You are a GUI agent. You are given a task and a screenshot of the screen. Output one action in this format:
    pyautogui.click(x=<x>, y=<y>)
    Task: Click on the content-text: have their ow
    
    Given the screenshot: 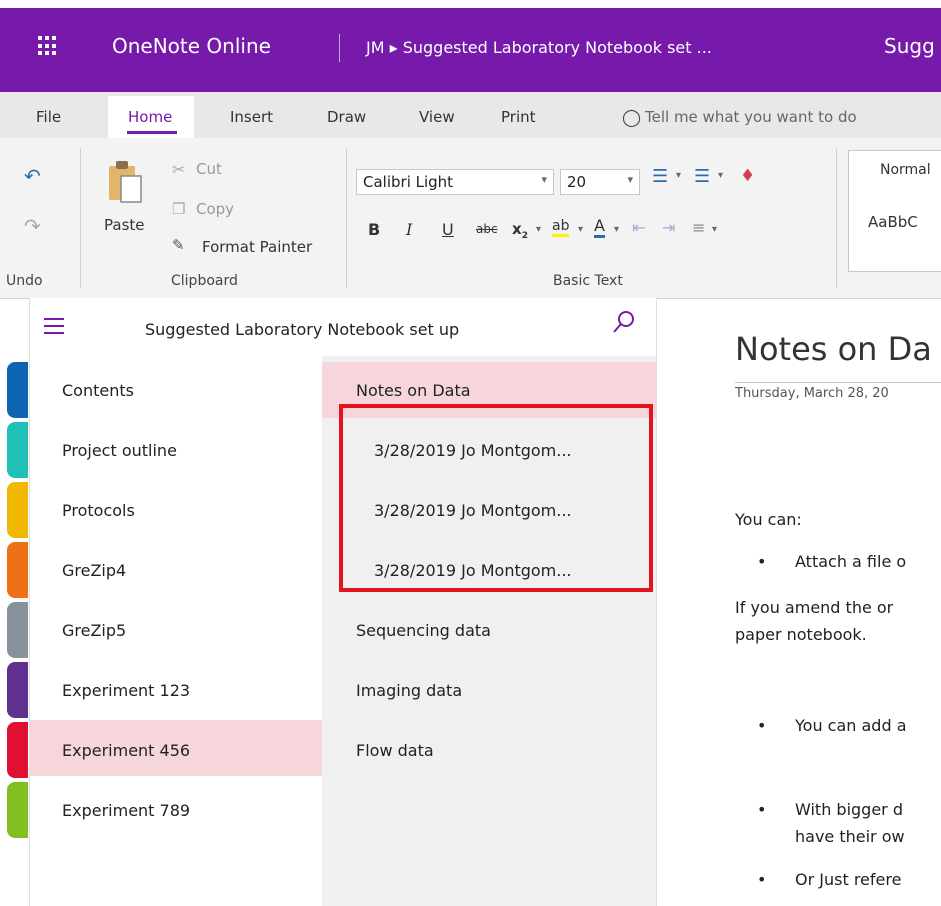 What is the action you would take?
    pyautogui.click(x=850, y=836)
    